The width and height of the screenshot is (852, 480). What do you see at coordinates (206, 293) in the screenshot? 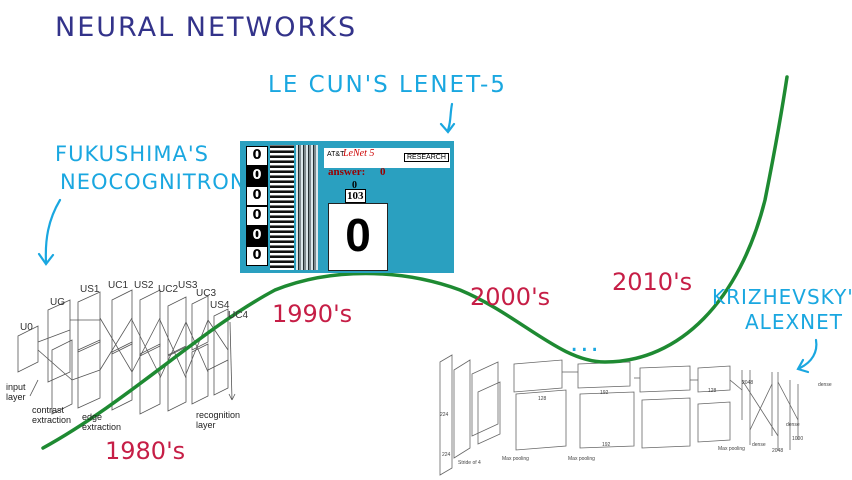
I see `layer-label-uc3: UC3` at bounding box center [206, 293].